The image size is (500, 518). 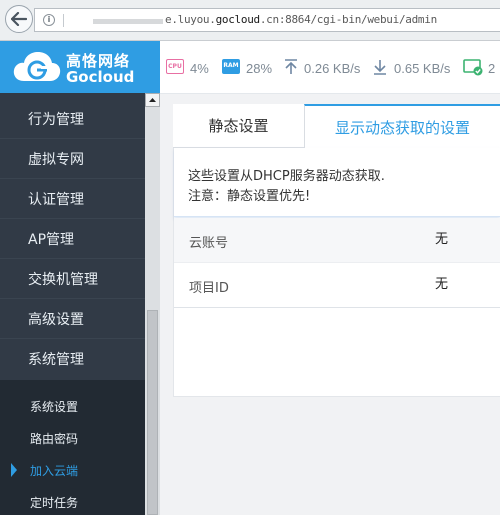 I want to click on url-host: gocloud, so click(x=238, y=19).